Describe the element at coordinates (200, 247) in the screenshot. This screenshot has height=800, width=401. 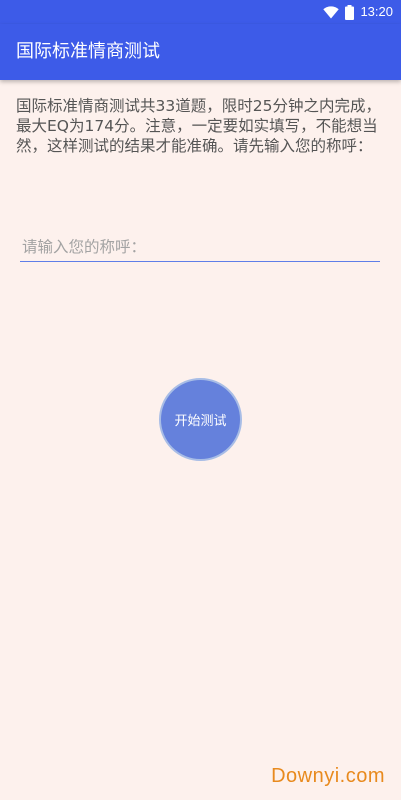
I see `name-input` at that location.